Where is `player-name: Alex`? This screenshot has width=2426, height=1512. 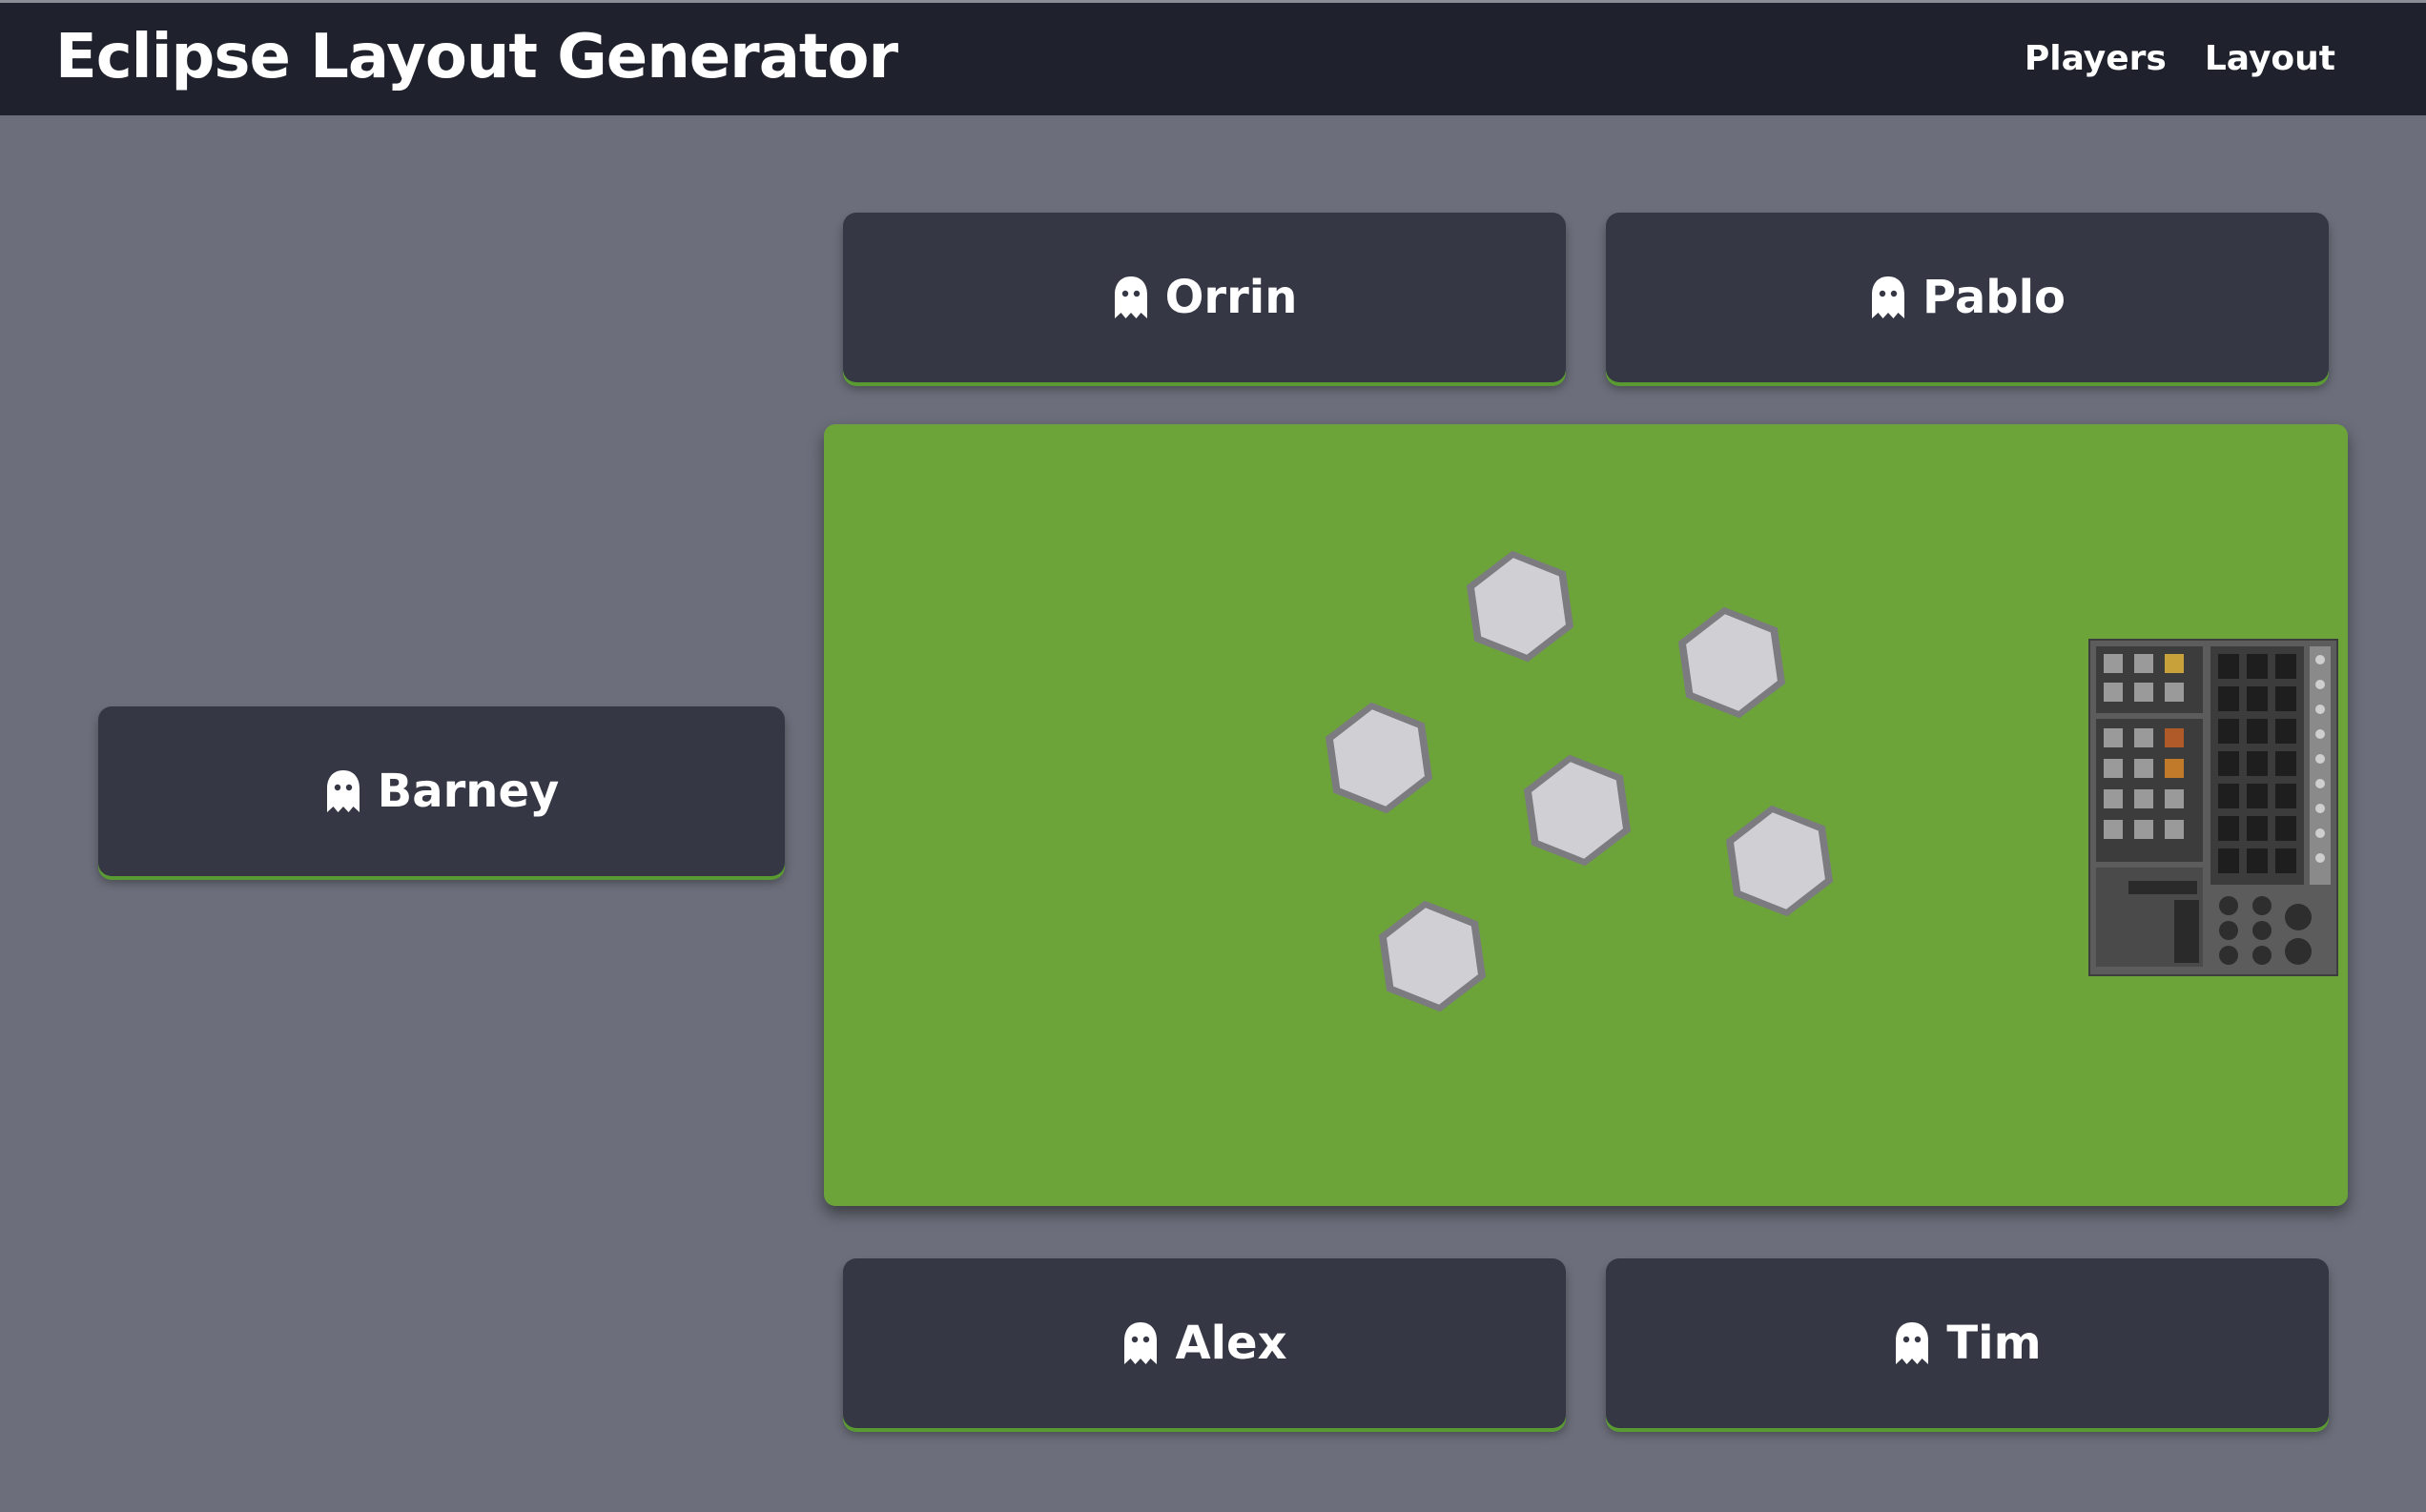
player-name: Alex is located at coordinates (1231, 1343).